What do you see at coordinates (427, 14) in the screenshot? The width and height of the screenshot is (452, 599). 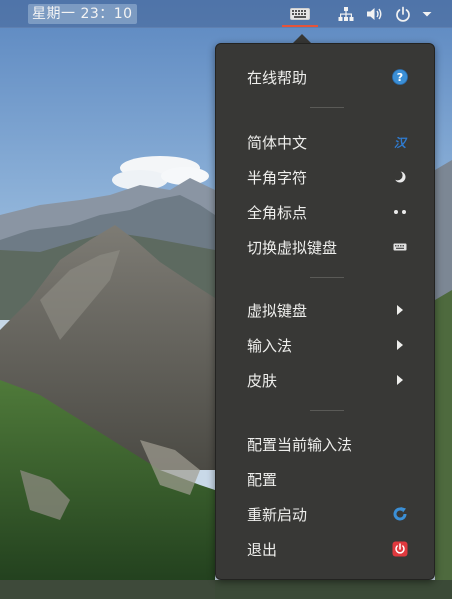 I see `dropdown-arrow-icon` at bounding box center [427, 14].